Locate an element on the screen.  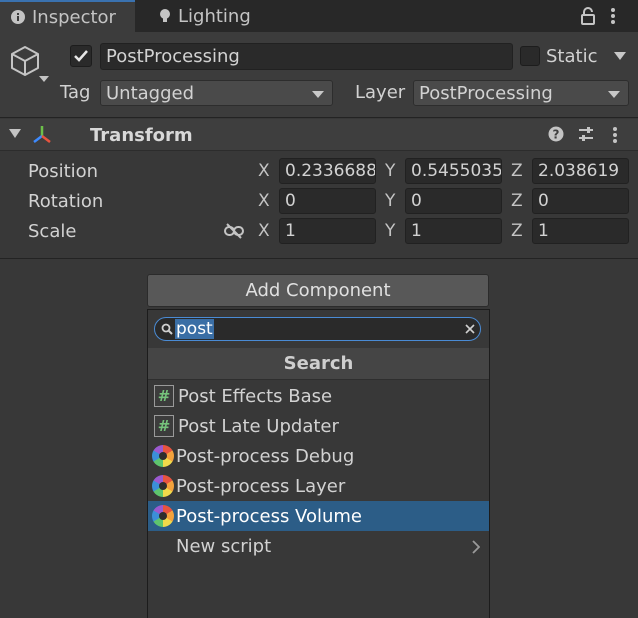
rotation-z-field: 0 is located at coordinates (580, 201).